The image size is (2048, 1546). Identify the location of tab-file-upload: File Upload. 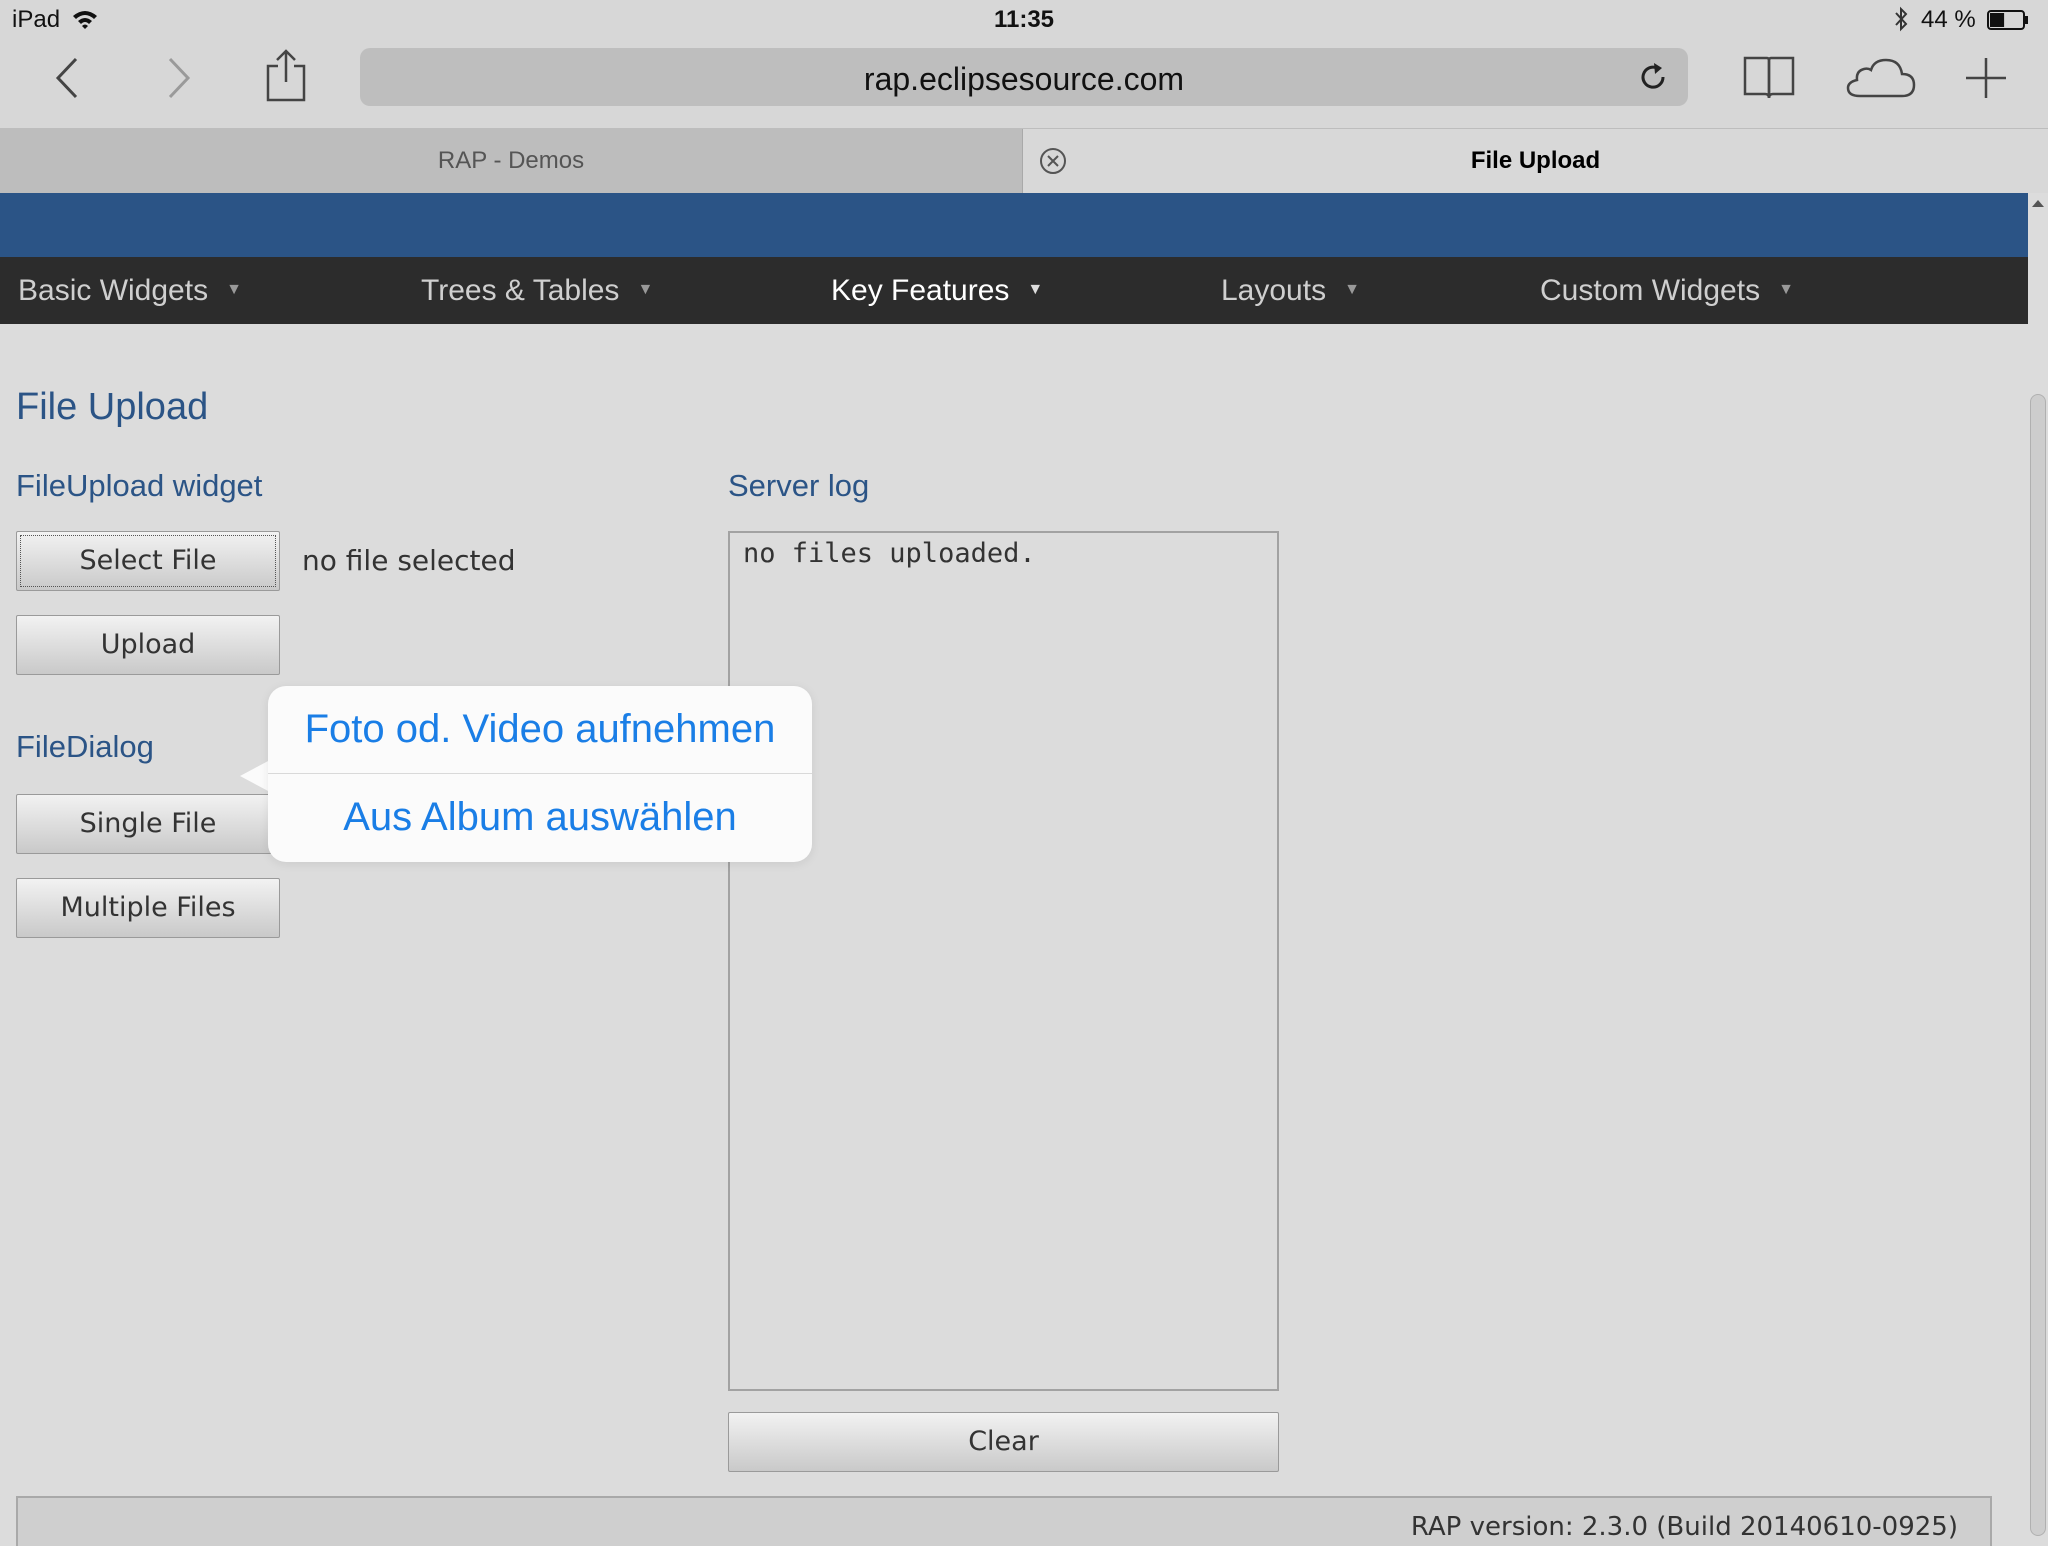
(1535, 161).